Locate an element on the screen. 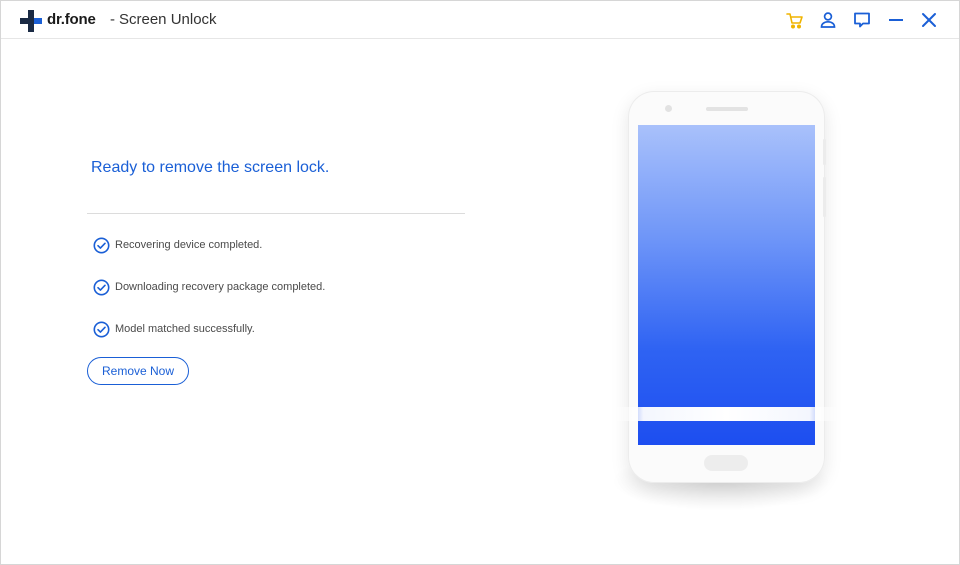 This screenshot has width=960, height=565. brand-name: dr.fone is located at coordinates (71, 19).